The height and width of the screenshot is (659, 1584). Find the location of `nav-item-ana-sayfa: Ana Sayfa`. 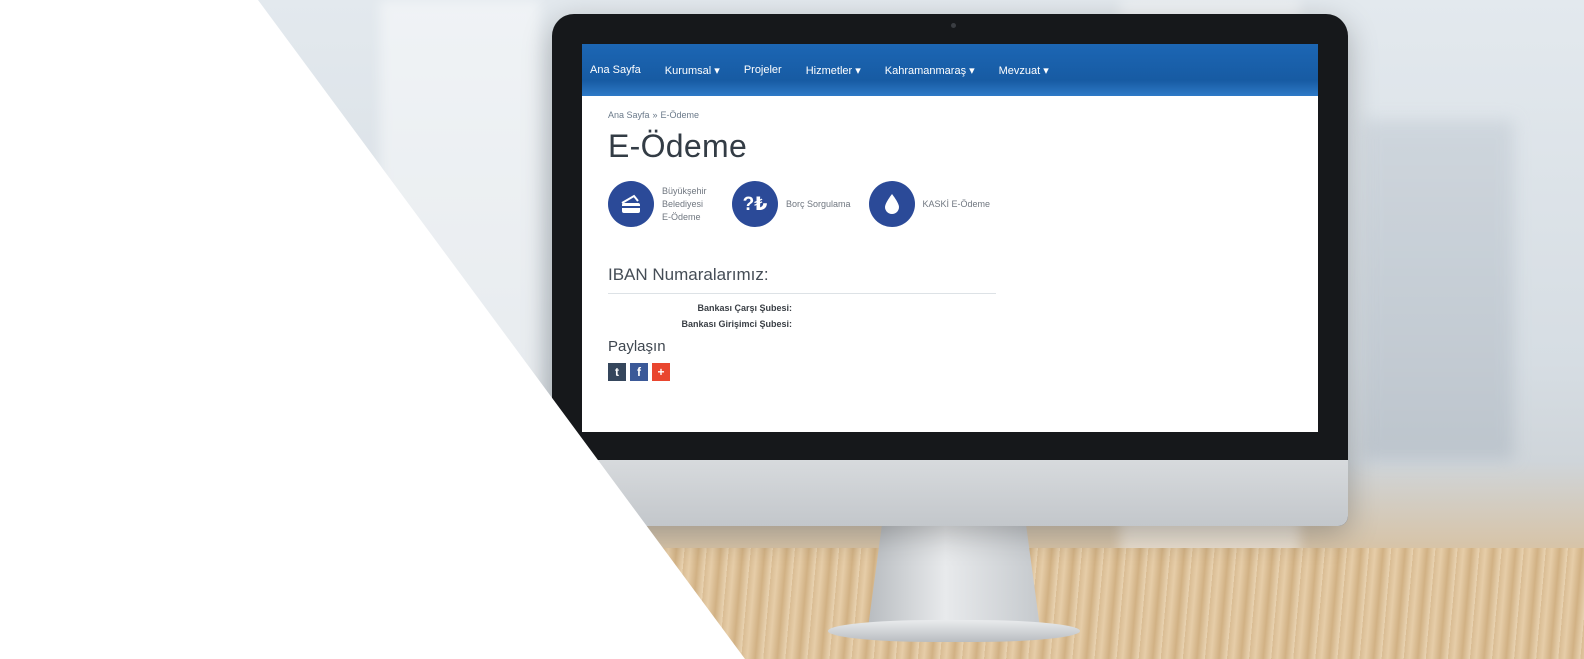

nav-item-ana-sayfa: Ana Sayfa is located at coordinates (615, 70).